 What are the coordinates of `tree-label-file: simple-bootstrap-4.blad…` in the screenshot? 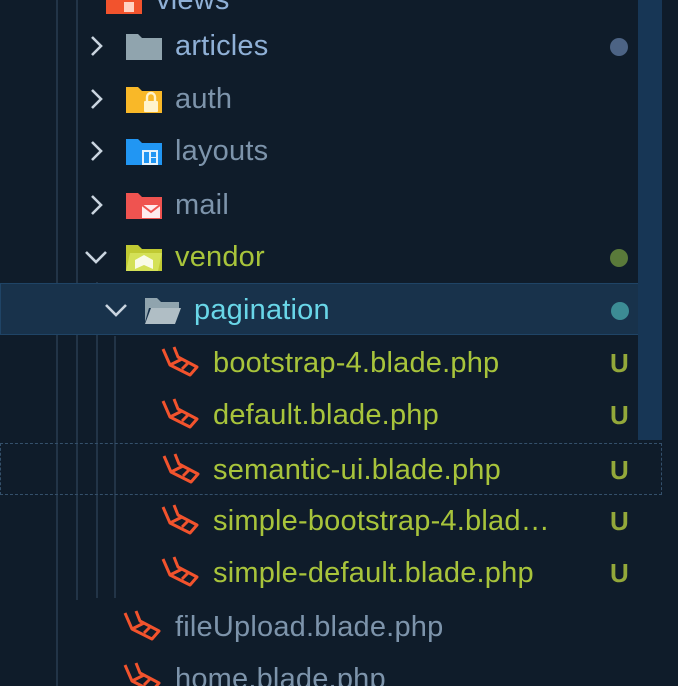 It's located at (381, 521).